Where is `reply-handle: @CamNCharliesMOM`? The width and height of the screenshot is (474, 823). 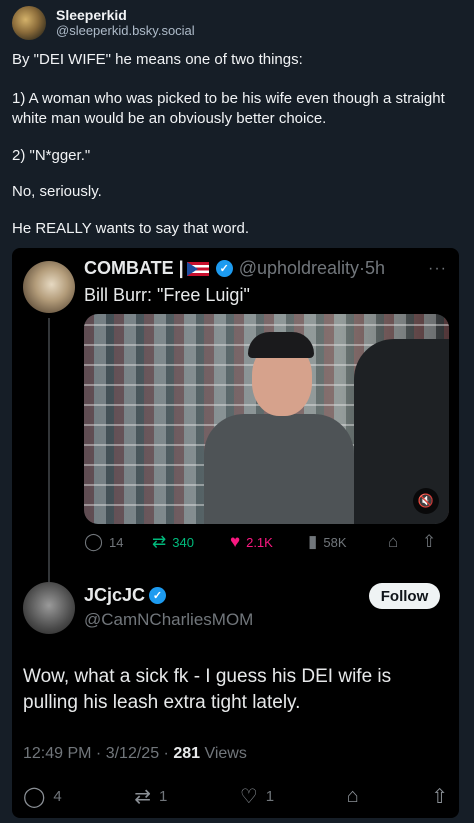 reply-handle: @CamNCharliesMOM is located at coordinates (169, 619).